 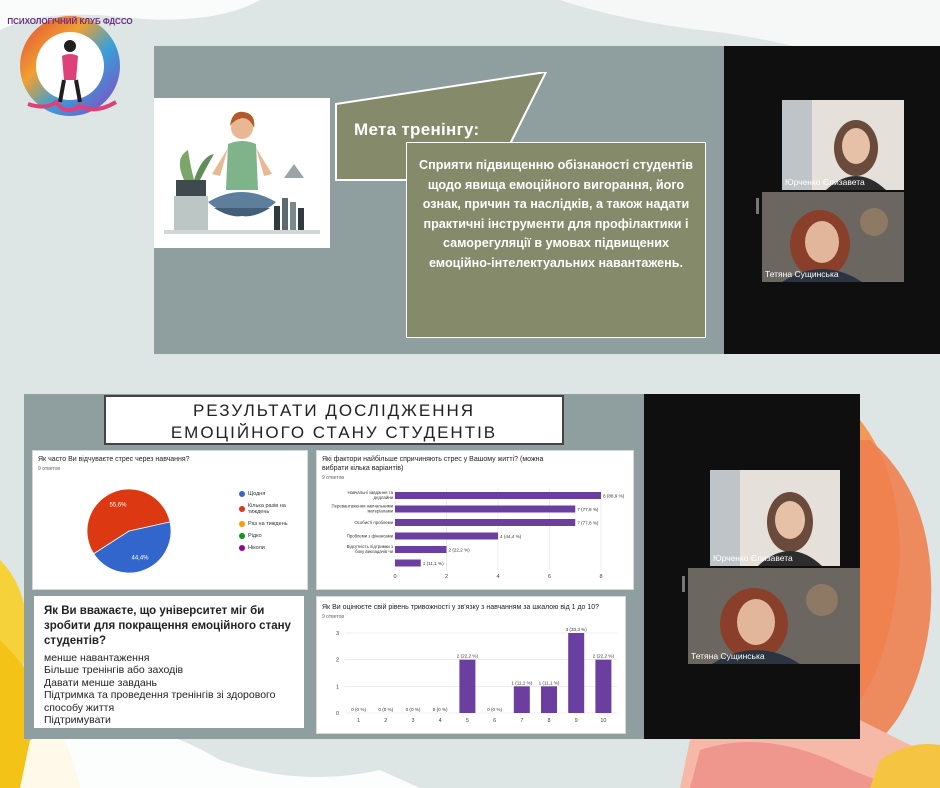 What do you see at coordinates (255, 536) in the screenshot?
I see `legend-label: Рідко` at bounding box center [255, 536].